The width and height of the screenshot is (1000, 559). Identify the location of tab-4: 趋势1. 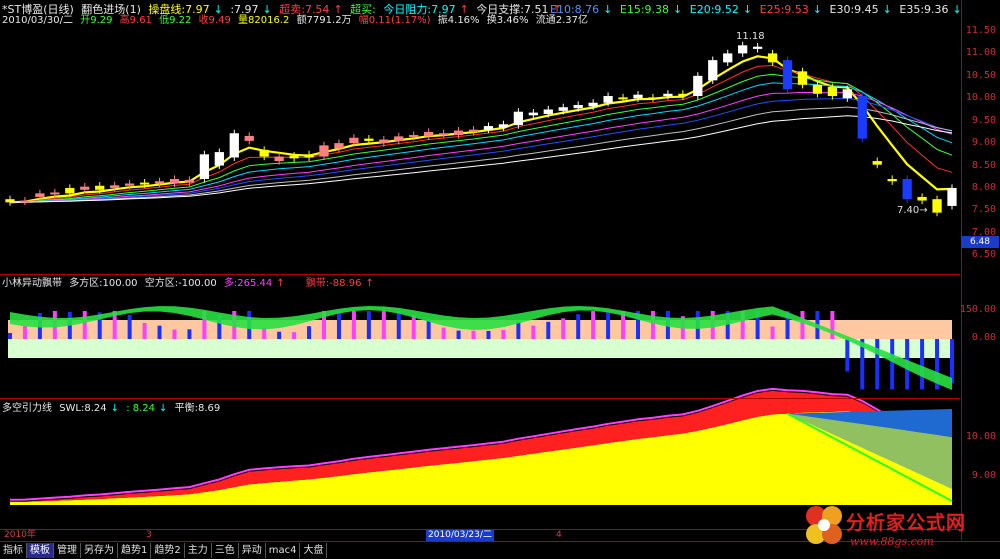
(135, 550).